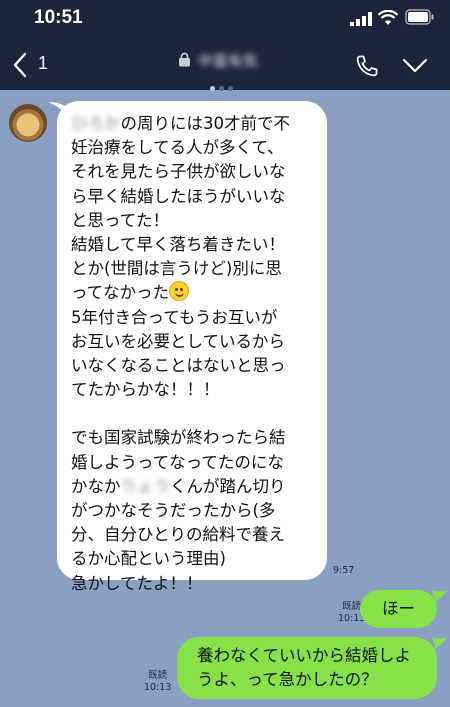 Image resolution: width=450 pixels, height=707 pixels. I want to click on message-text: ら早く結婚したほうがいいな, so click(178, 196).